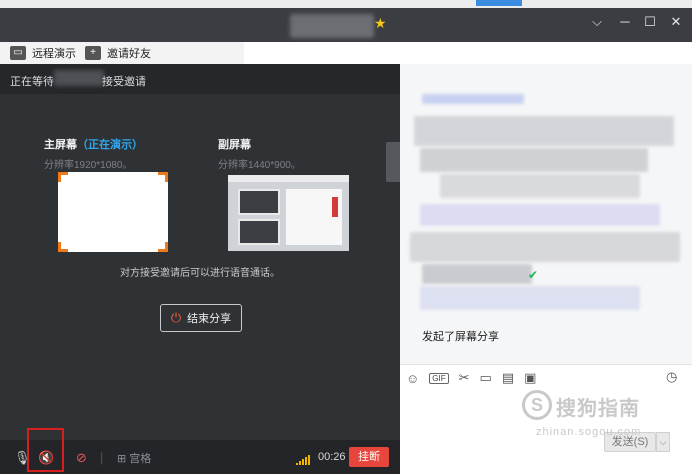 The image size is (692, 474). I want to click on maximize-button: ☐, so click(650, 22).